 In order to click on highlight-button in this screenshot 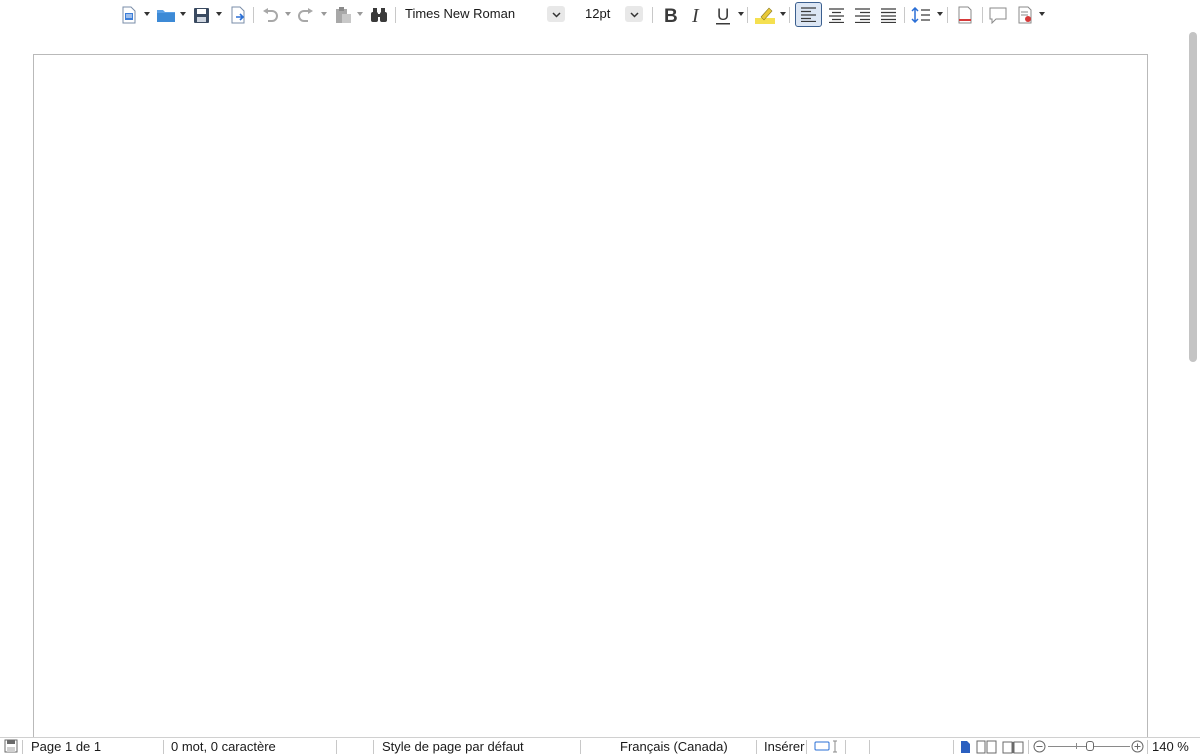, I will do `click(765, 15)`.